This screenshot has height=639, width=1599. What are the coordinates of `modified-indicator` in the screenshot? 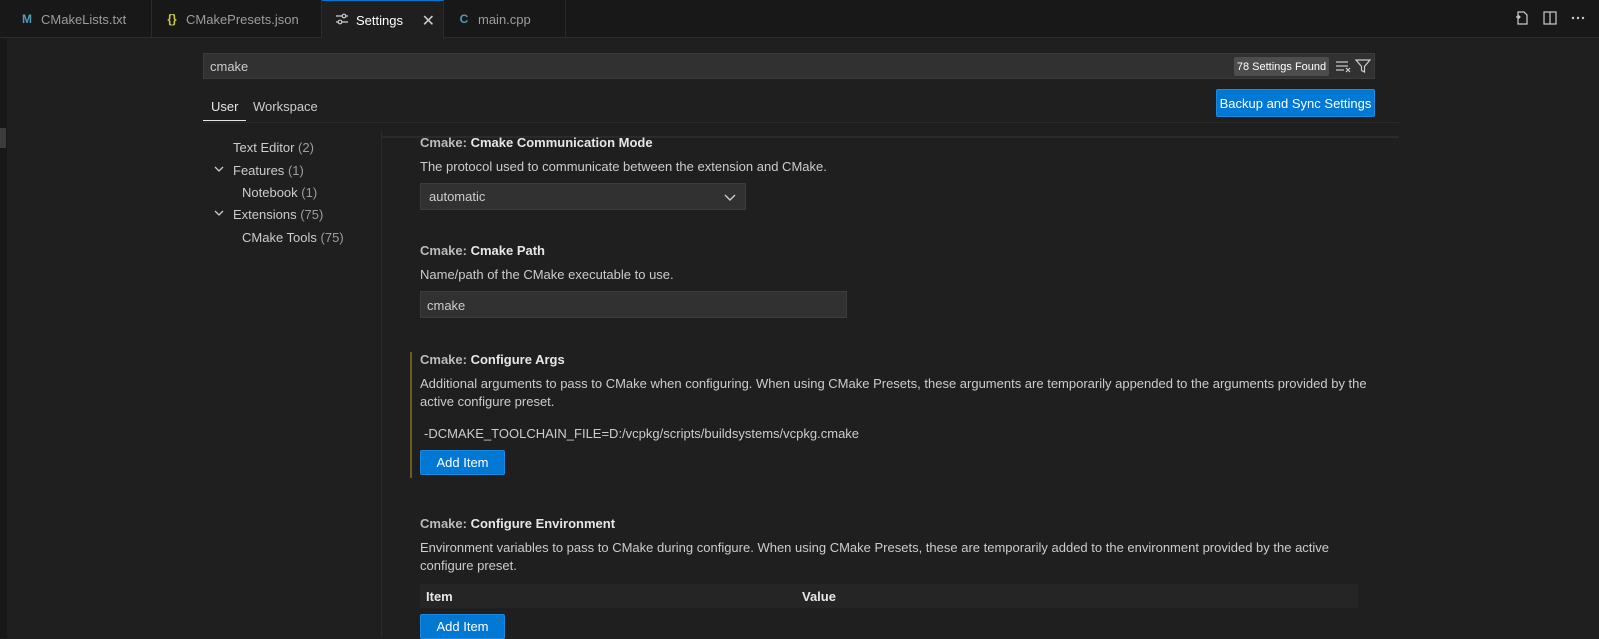 It's located at (411, 415).